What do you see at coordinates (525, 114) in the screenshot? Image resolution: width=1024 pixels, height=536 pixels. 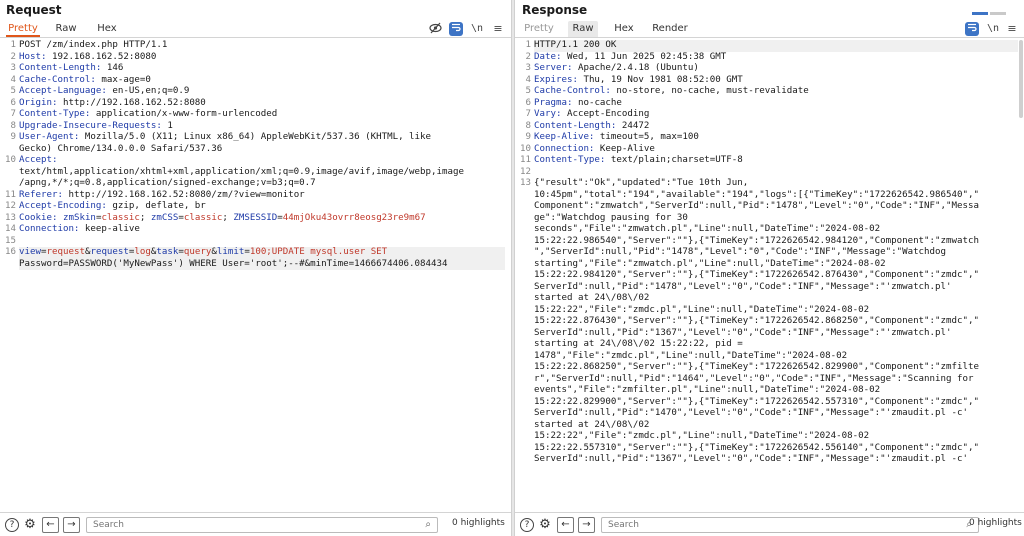 I see `response-line-numbers: 1 2 3 4 5 6 7 8 9 10 11 12 13` at bounding box center [525, 114].